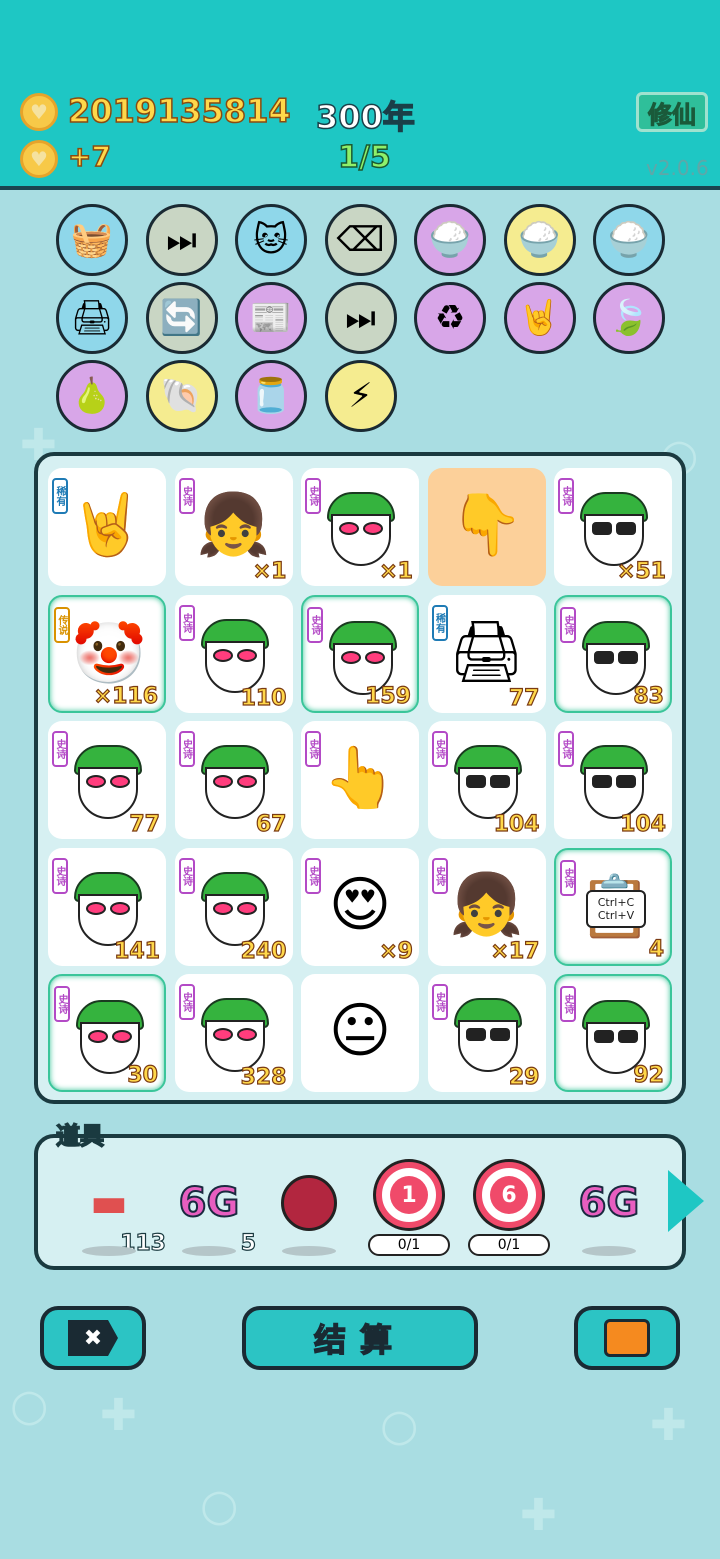 The image size is (720, 1559). I want to click on settle-button: 结算, so click(360, 1338).